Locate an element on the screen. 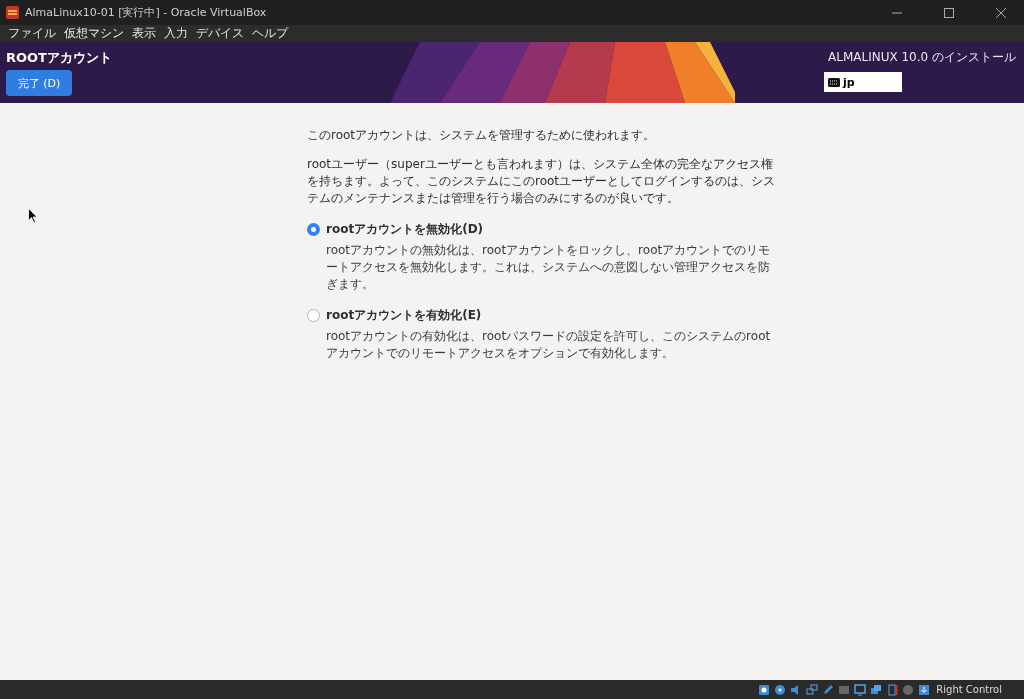  maximize-icon is located at coordinates (949, 12).